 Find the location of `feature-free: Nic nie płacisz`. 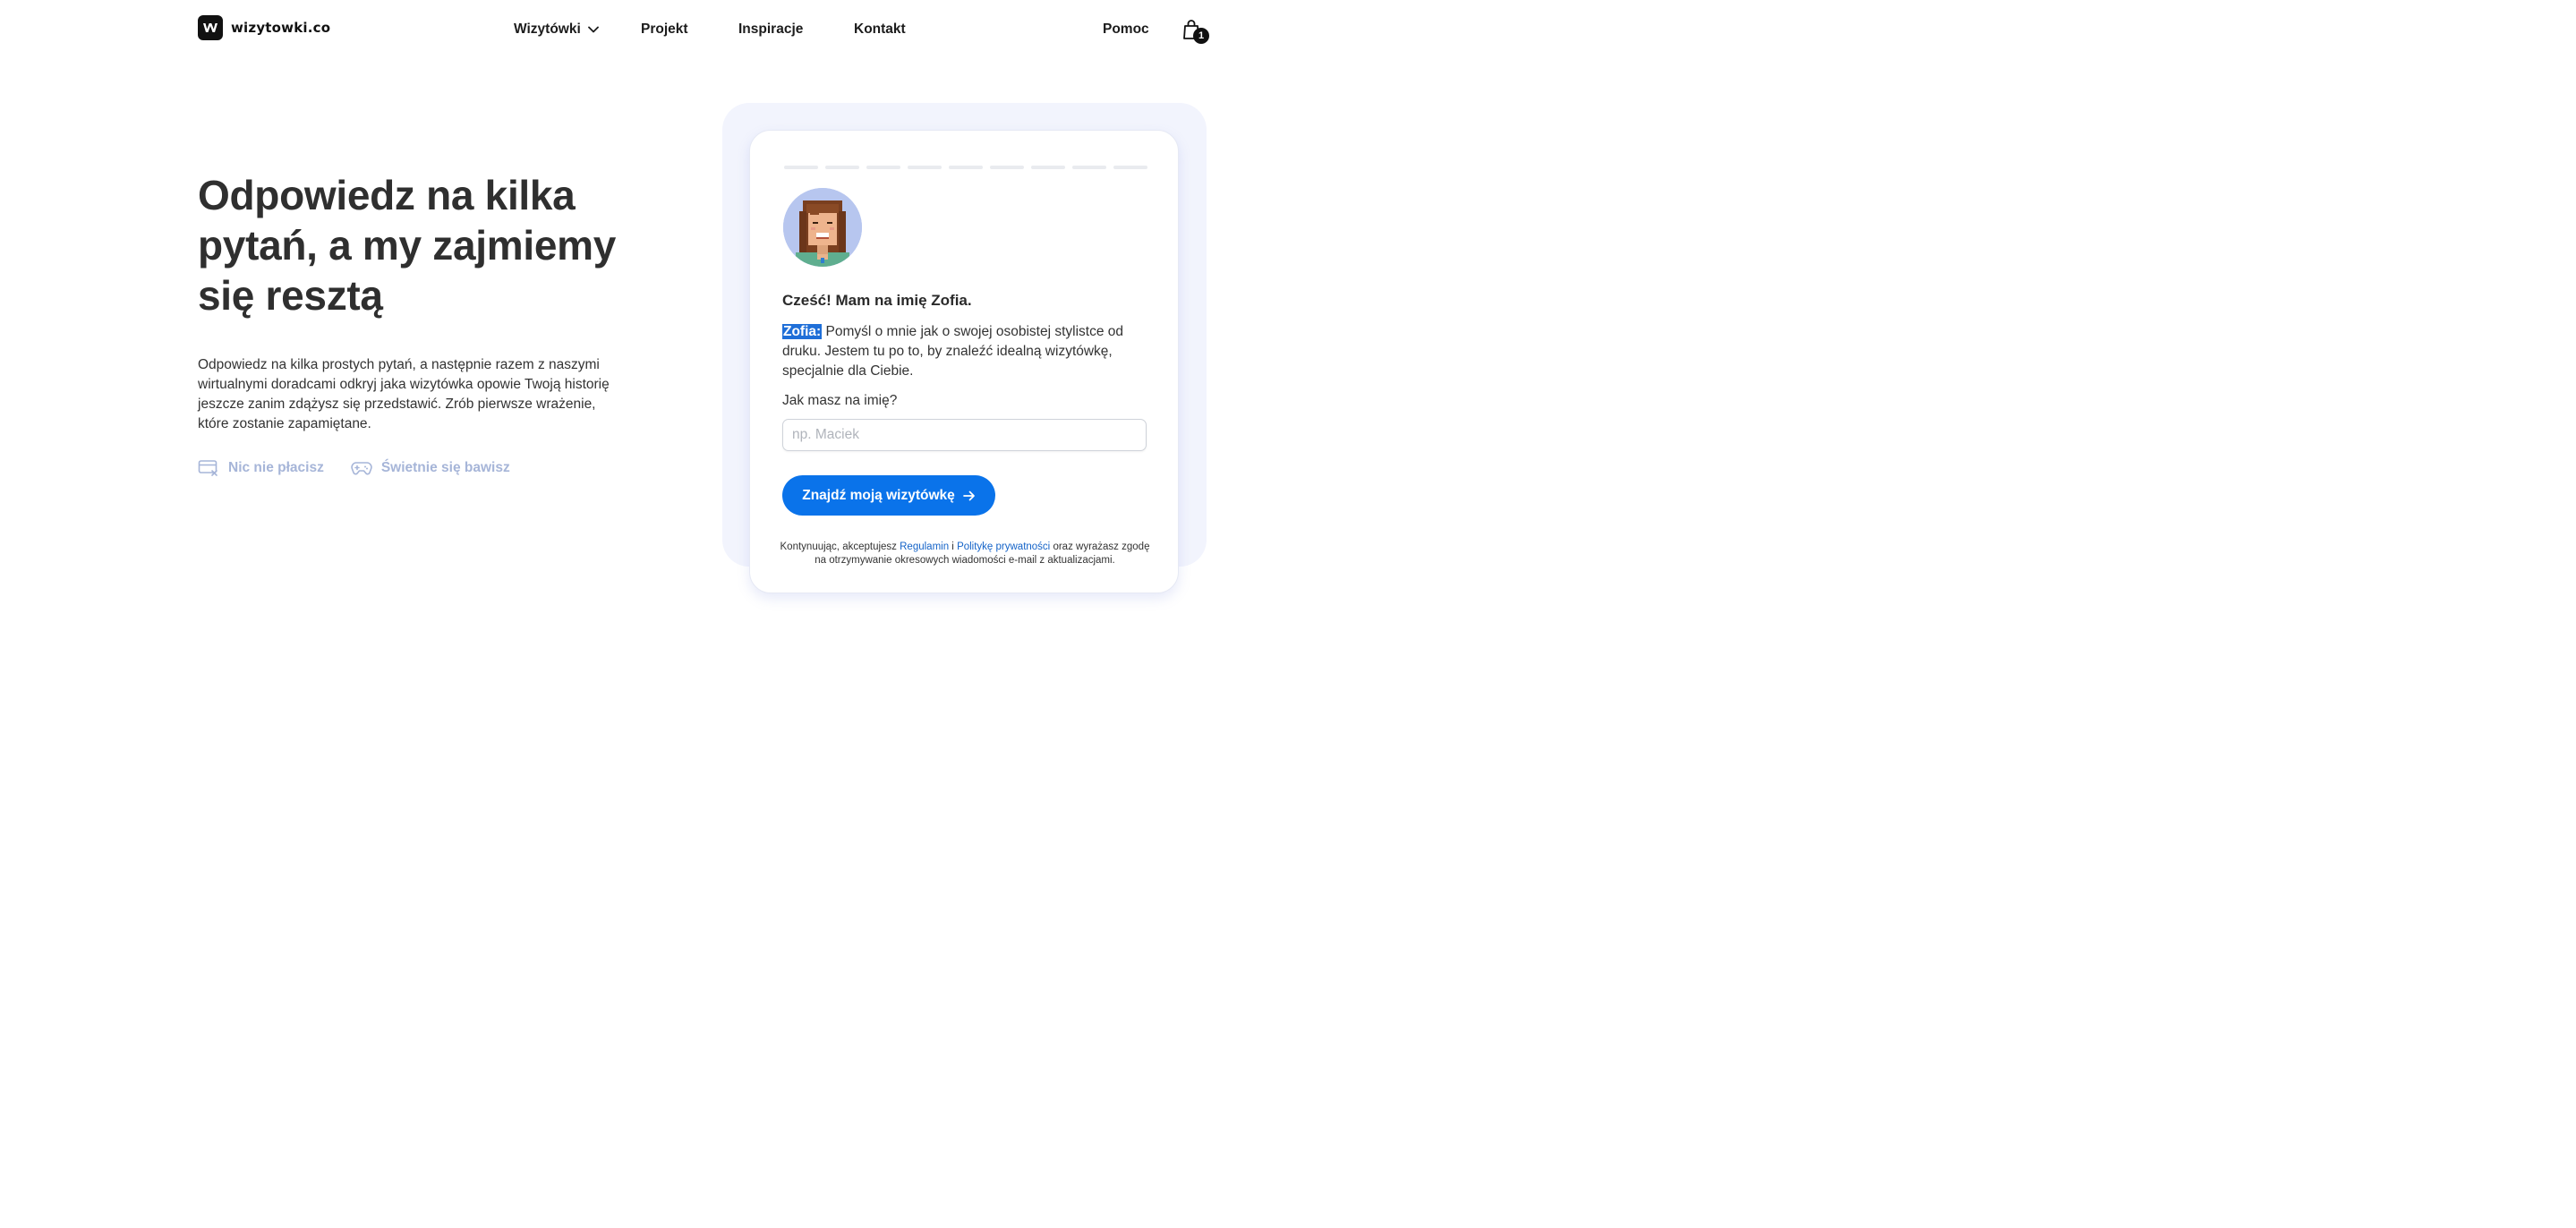

feature-free: Nic nie płacisz is located at coordinates (261, 468).